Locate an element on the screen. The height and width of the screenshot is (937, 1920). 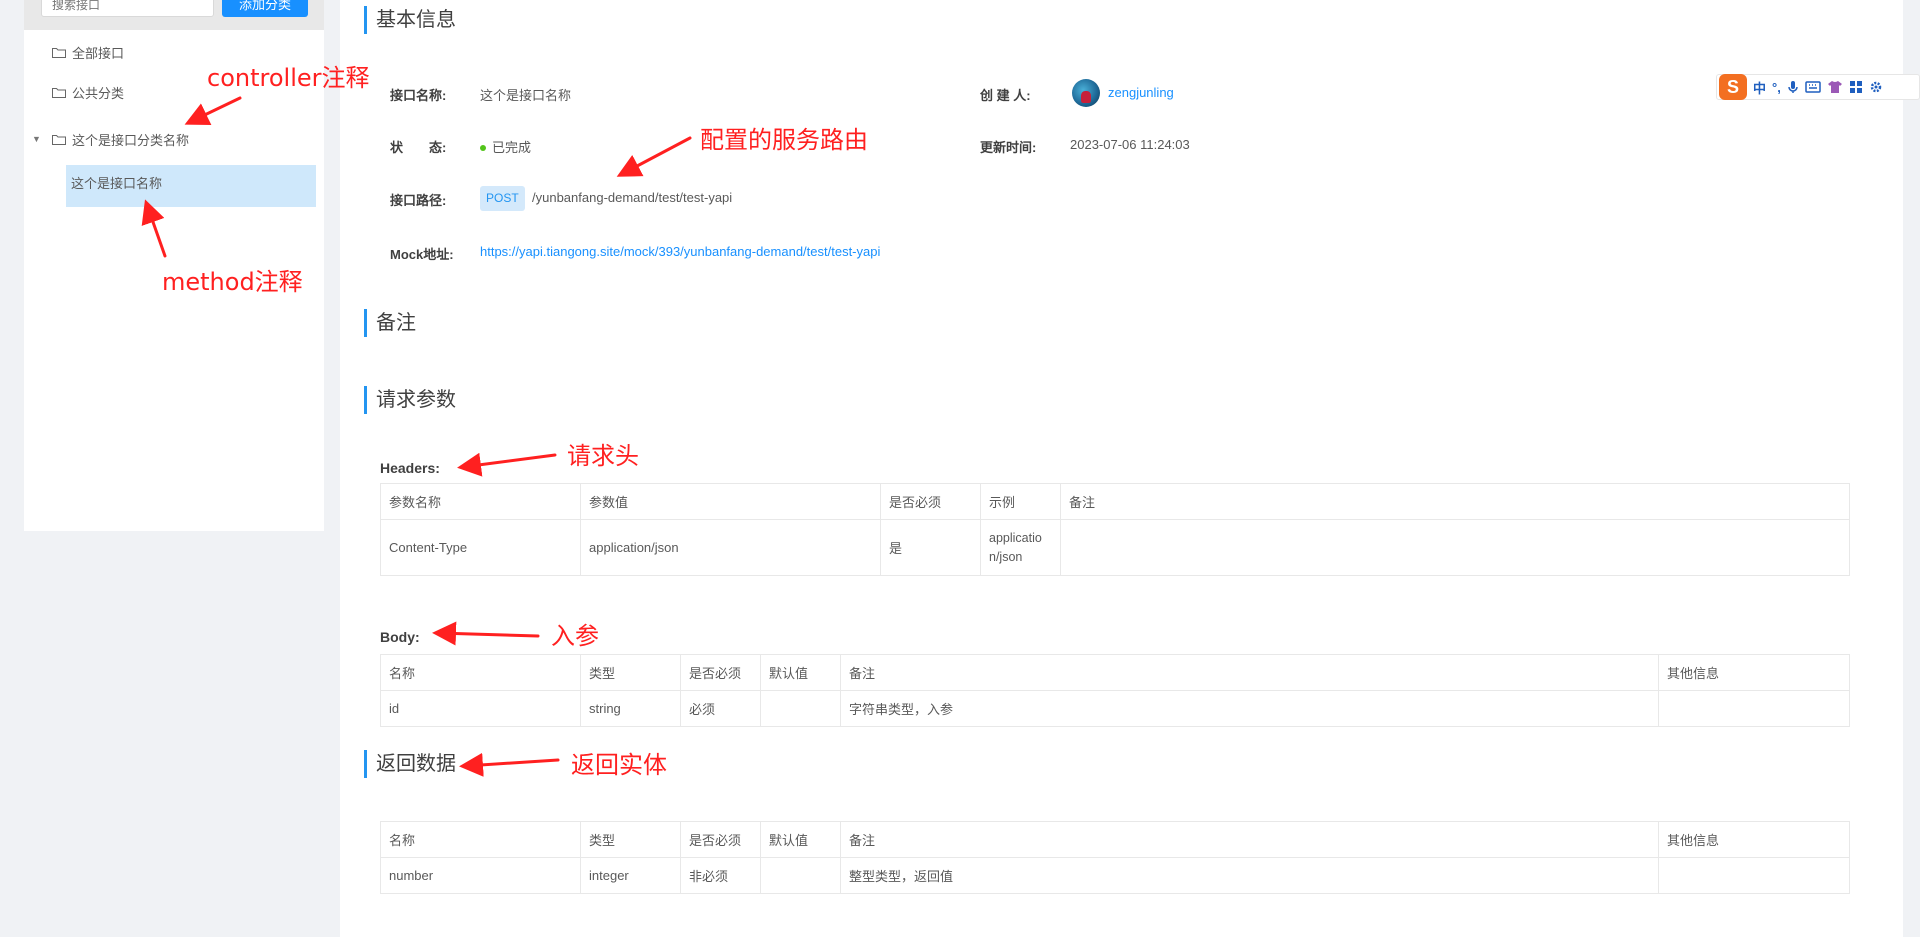
table-cell: 非必须 is located at coordinates (720, 875).